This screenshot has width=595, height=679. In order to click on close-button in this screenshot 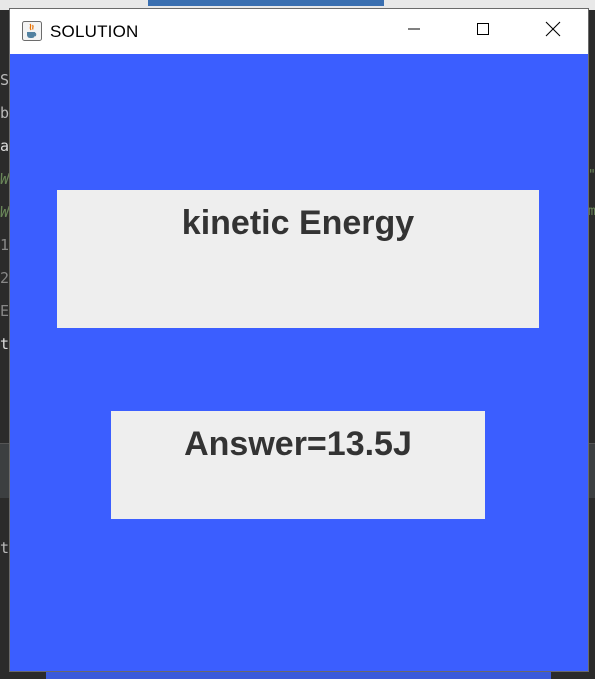, I will do `click(553, 31)`.